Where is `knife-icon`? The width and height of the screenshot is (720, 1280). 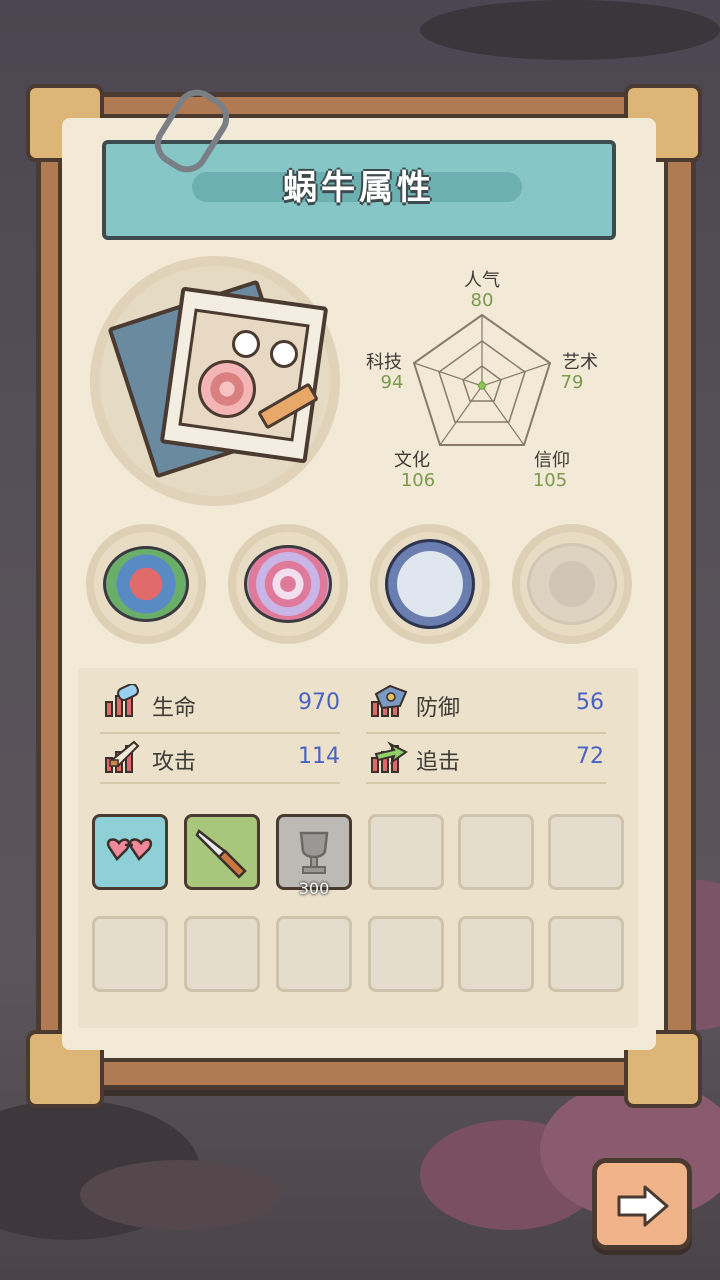
knife-icon is located at coordinates (221, 854).